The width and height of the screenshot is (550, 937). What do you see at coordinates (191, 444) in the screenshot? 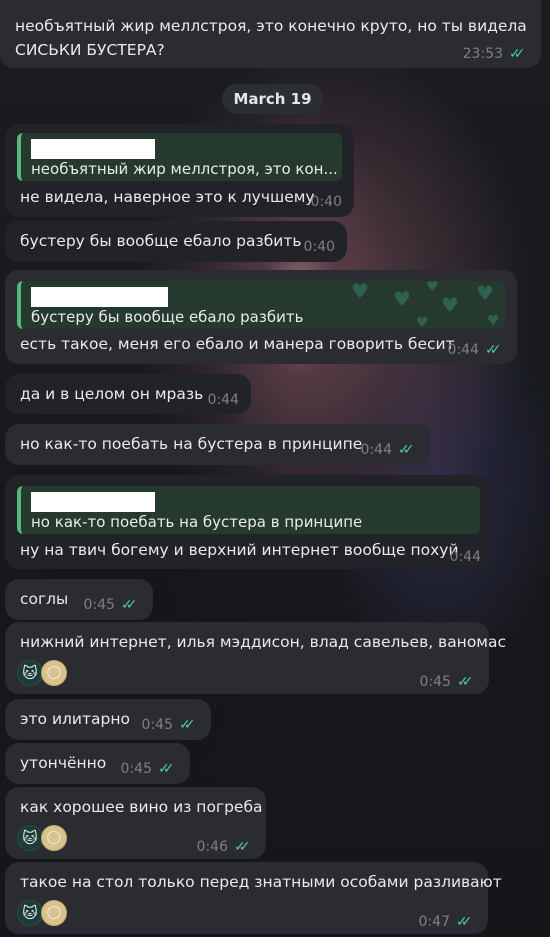
I see `message-text: но как-то поебать на бустера в принципе` at bounding box center [191, 444].